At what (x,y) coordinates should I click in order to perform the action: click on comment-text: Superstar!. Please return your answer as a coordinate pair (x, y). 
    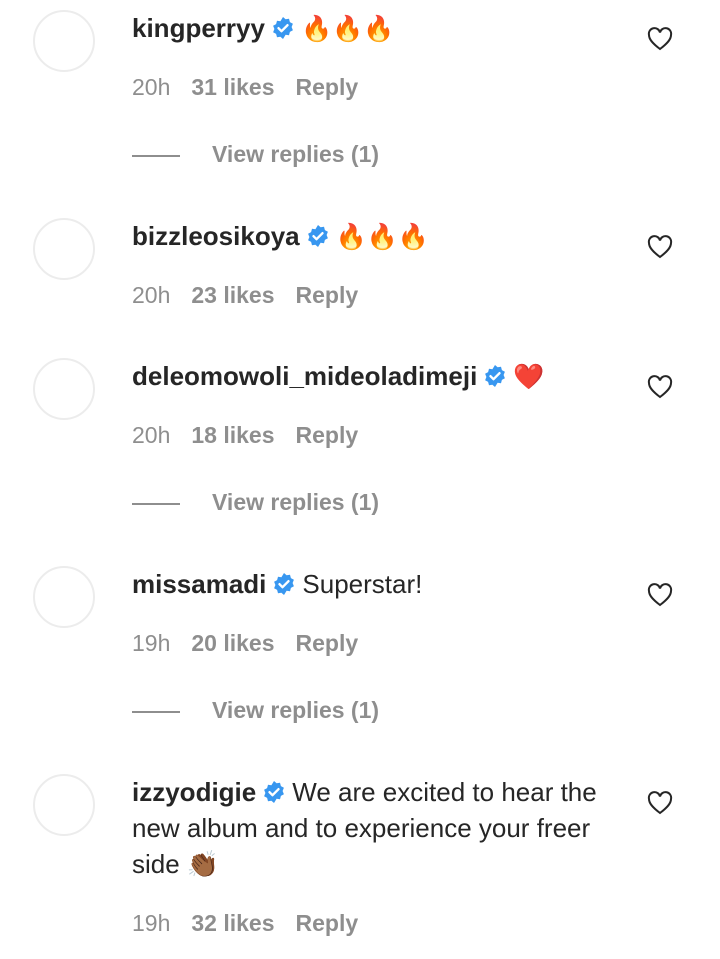
    Looking at the image, I should click on (362, 584).